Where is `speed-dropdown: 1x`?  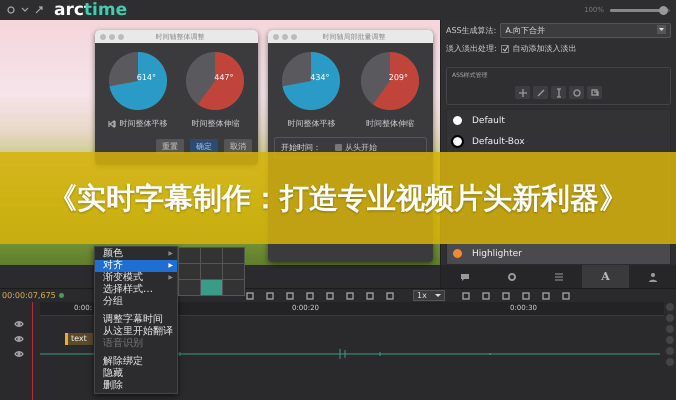
speed-dropdown: 1x is located at coordinates (429, 295).